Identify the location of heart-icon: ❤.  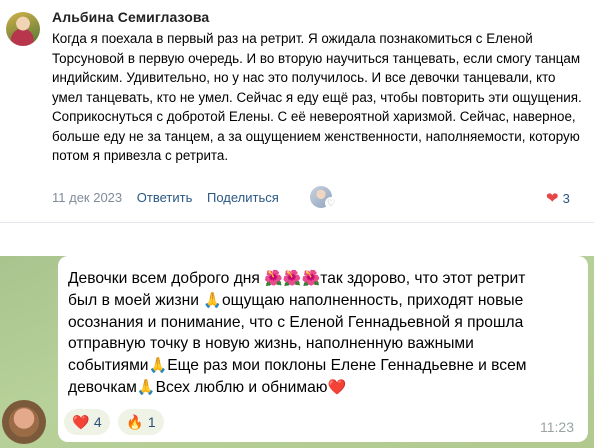
(552, 198).